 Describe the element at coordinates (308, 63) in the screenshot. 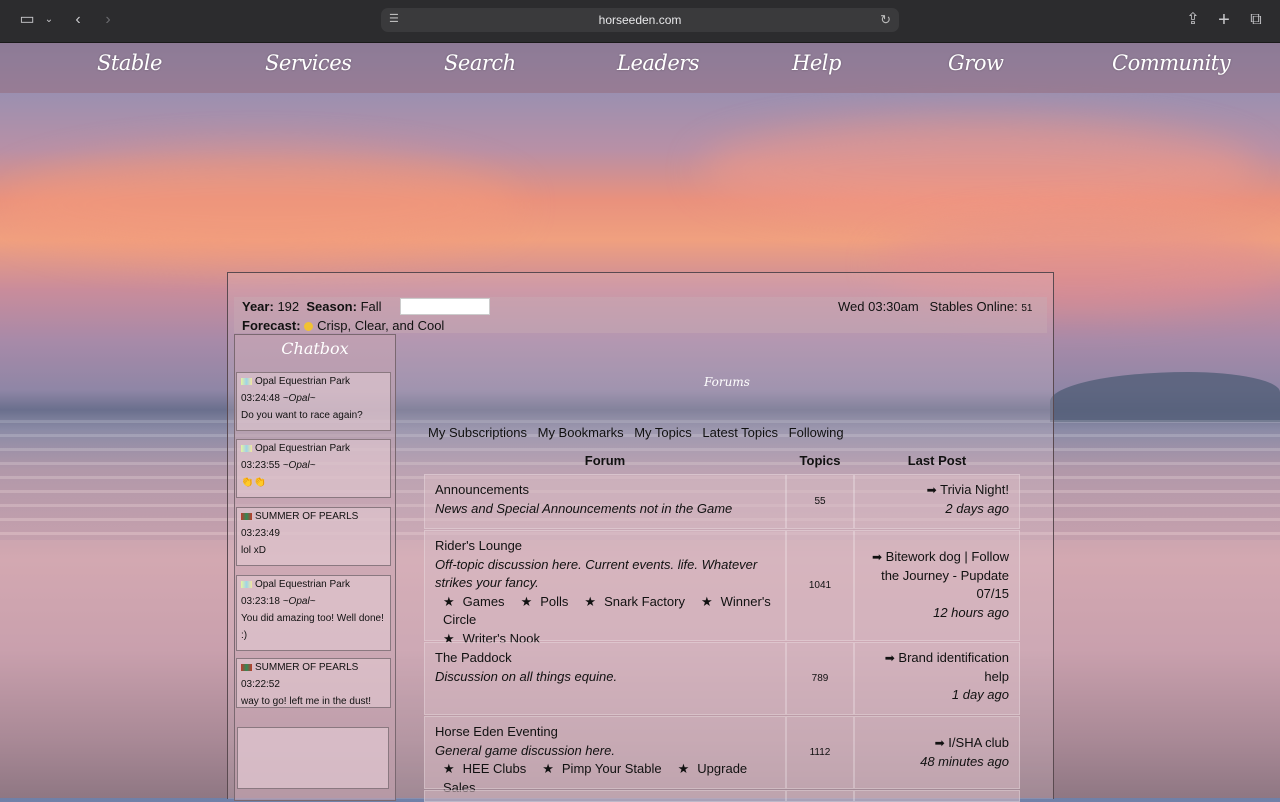

I see `nav-services: Services` at that location.